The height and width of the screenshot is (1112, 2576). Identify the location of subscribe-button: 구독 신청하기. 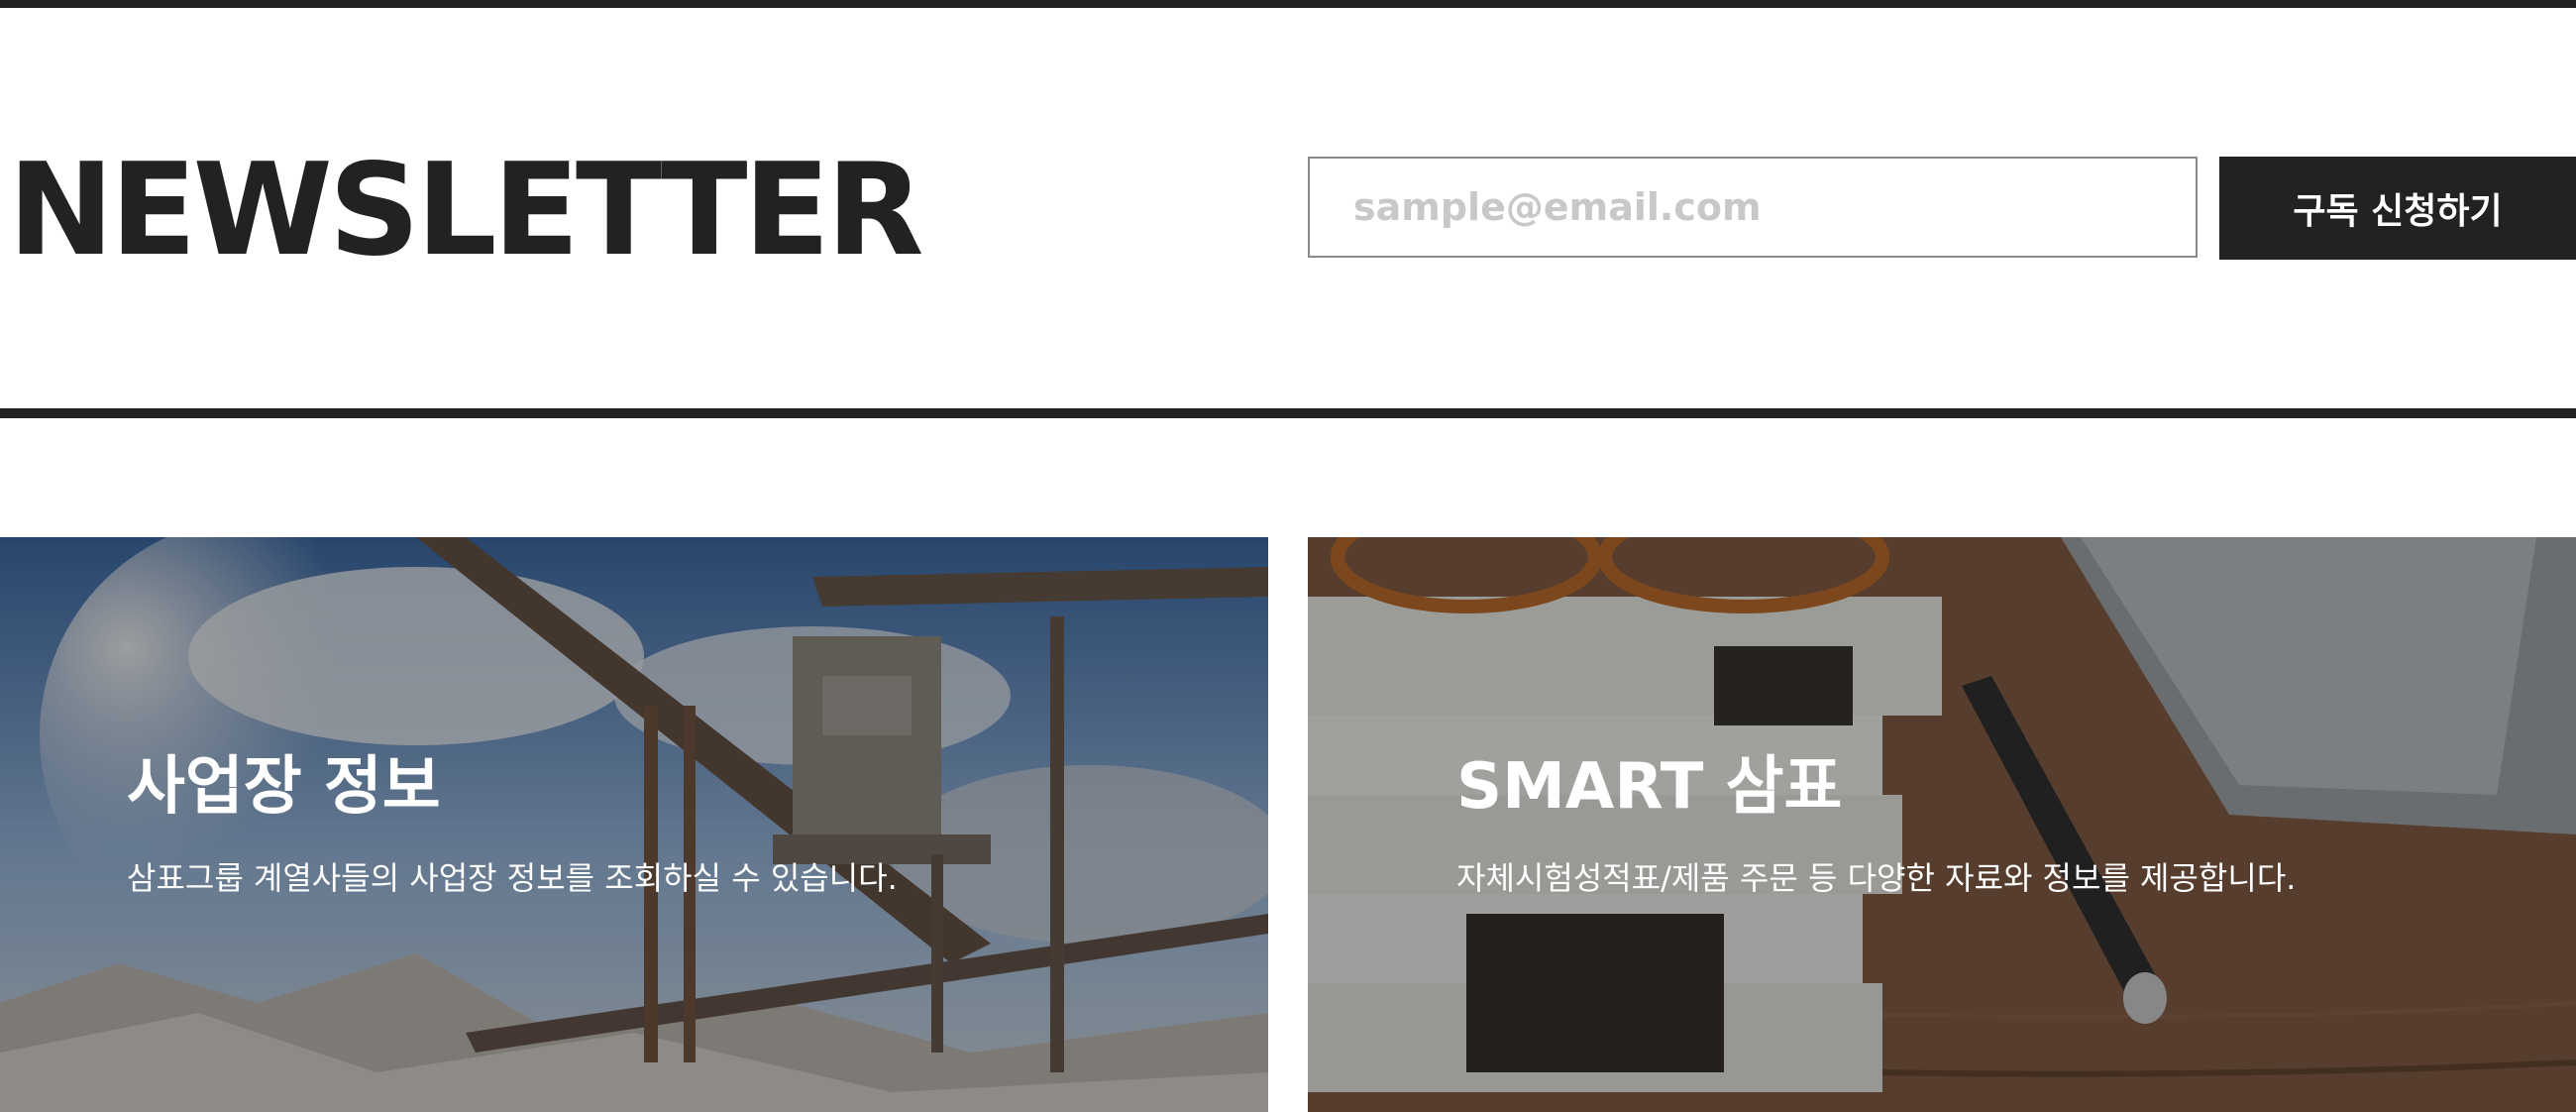
(2398, 208).